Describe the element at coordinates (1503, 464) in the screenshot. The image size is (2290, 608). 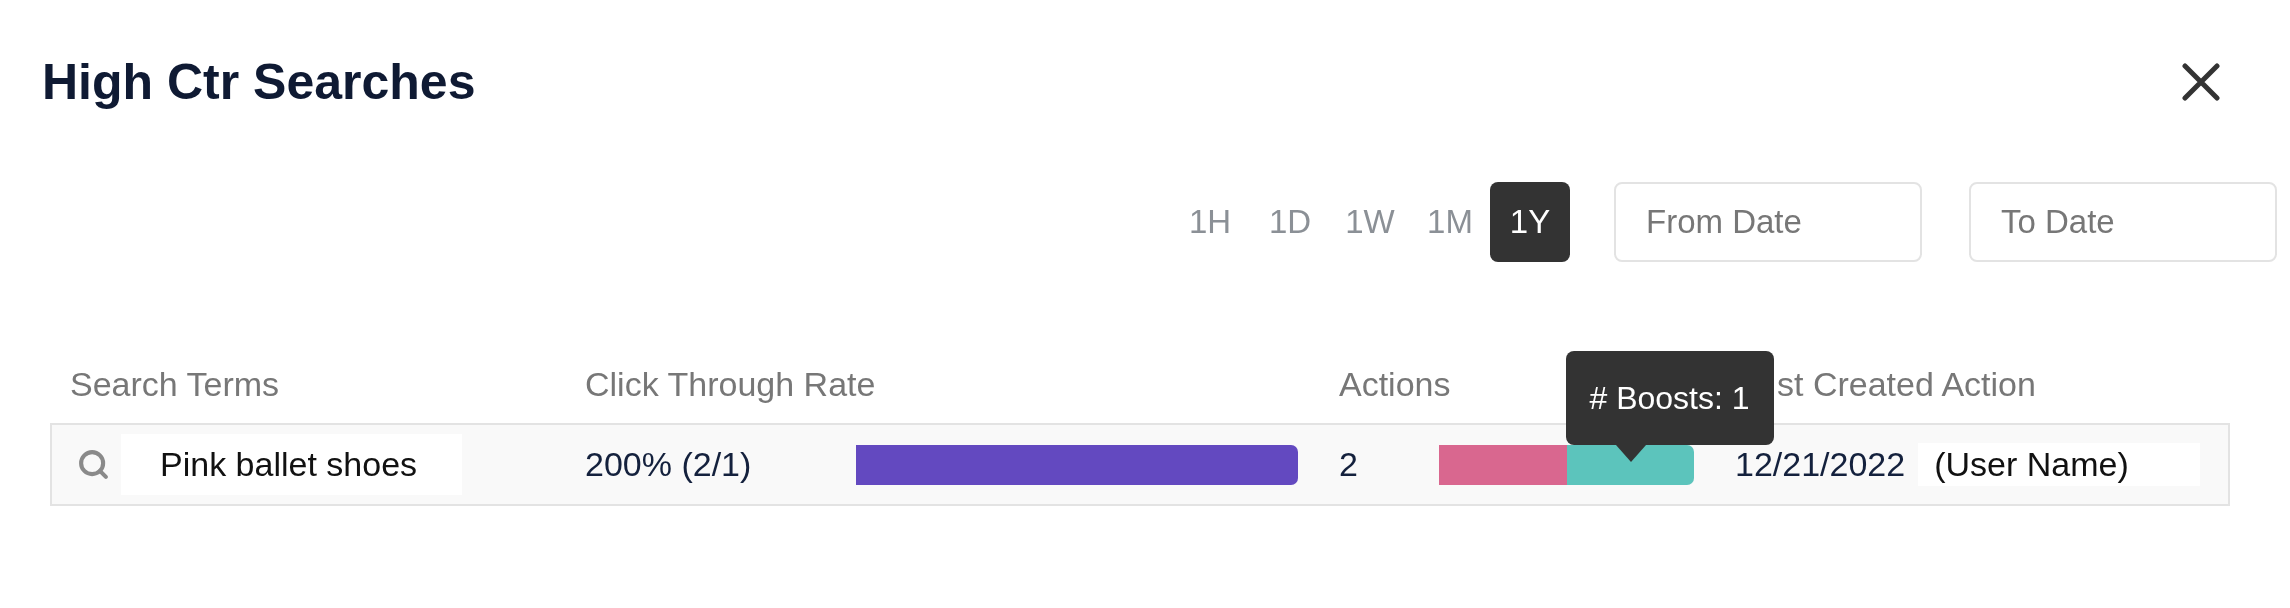
I see `actions-bar-segment` at that location.